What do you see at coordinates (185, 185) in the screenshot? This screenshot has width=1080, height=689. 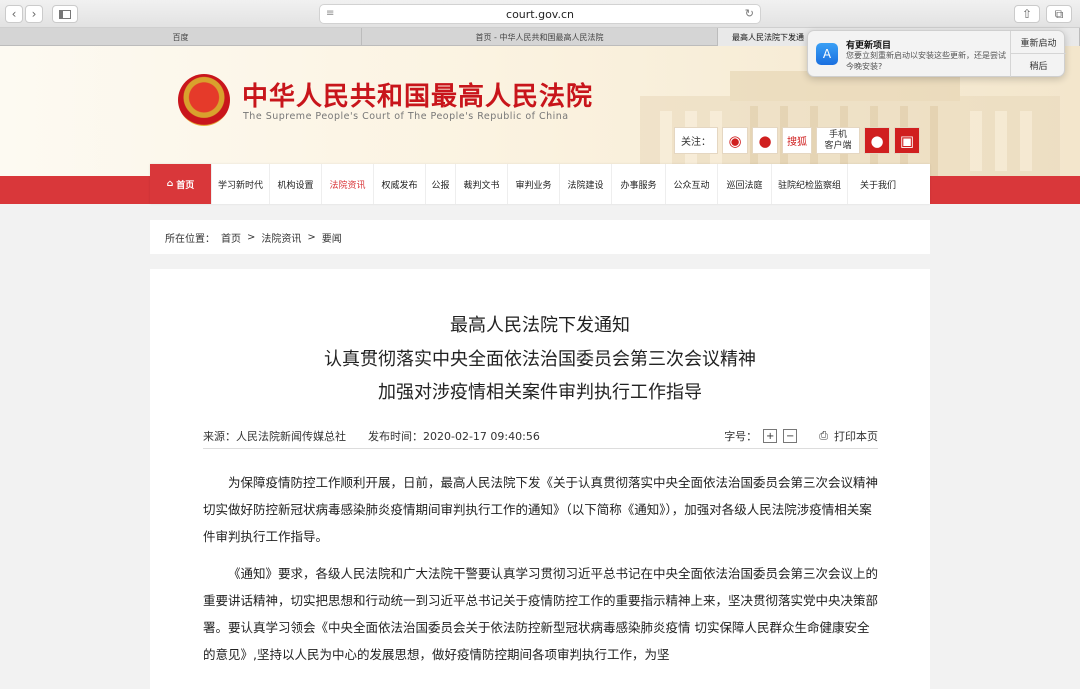 I see `nav-label: 首页` at bounding box center [185, 185].